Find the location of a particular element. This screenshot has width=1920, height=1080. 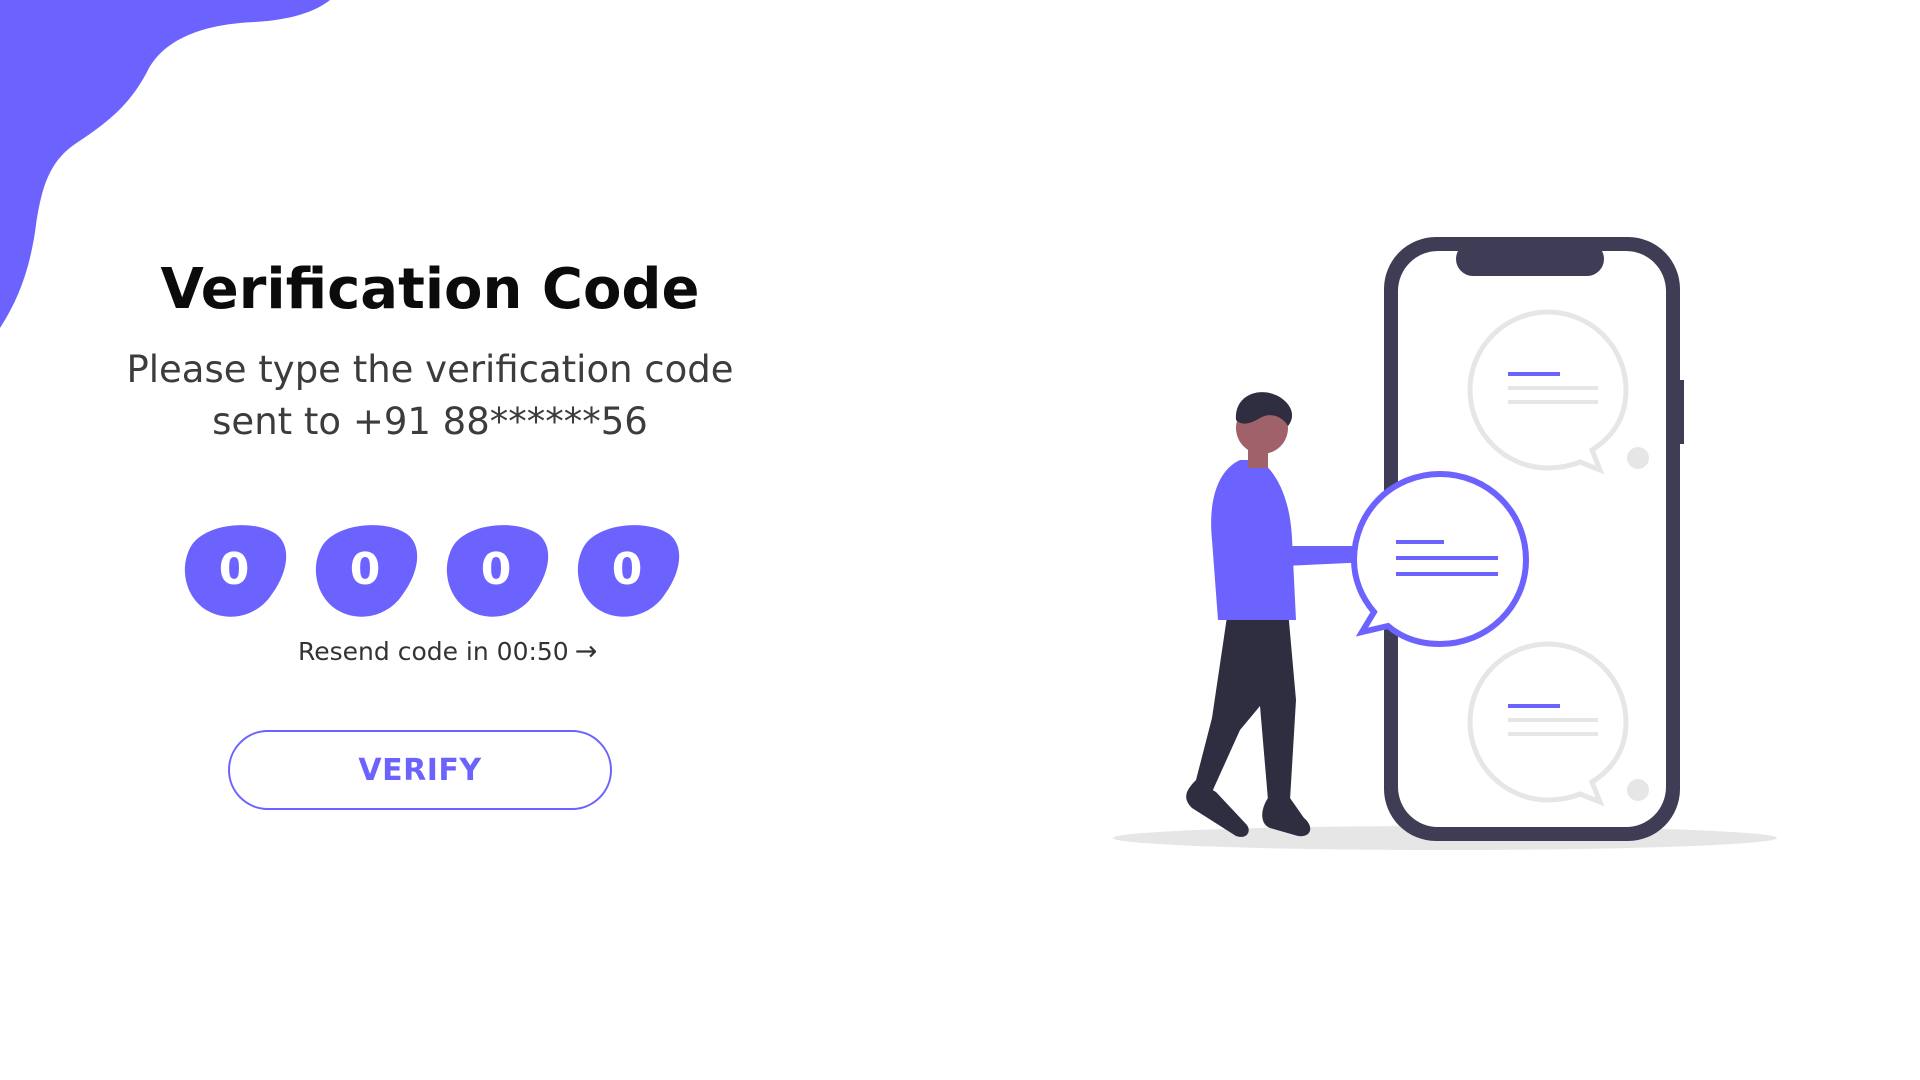

person-figure is located at coordinates (1293, 614).